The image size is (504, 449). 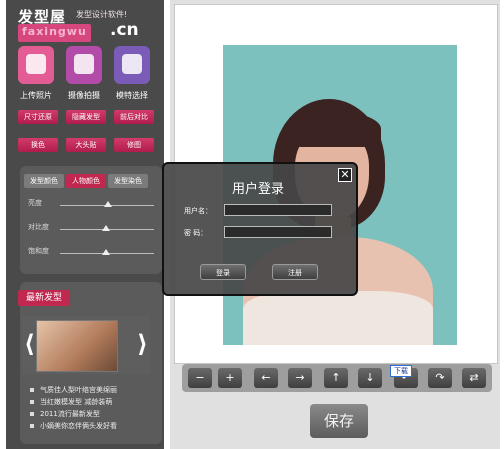 I want to click on login-button: 登录, so click(x=223, y=272).